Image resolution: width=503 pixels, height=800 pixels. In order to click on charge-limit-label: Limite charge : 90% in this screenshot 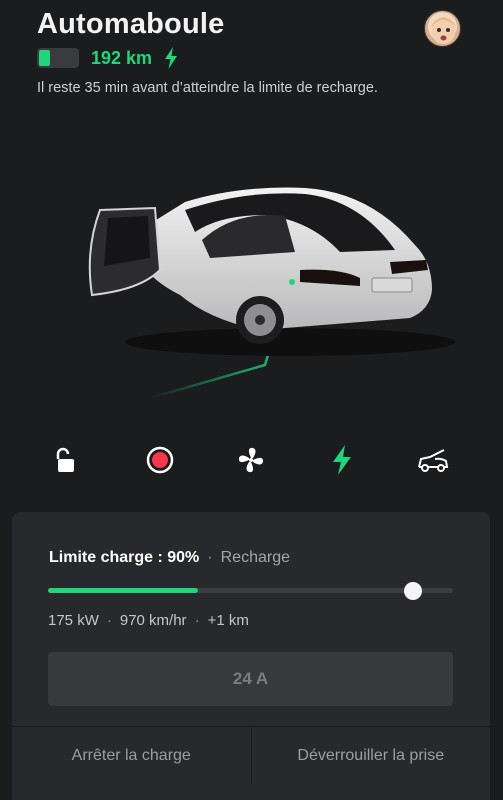, I will do `click(124, 557)`.